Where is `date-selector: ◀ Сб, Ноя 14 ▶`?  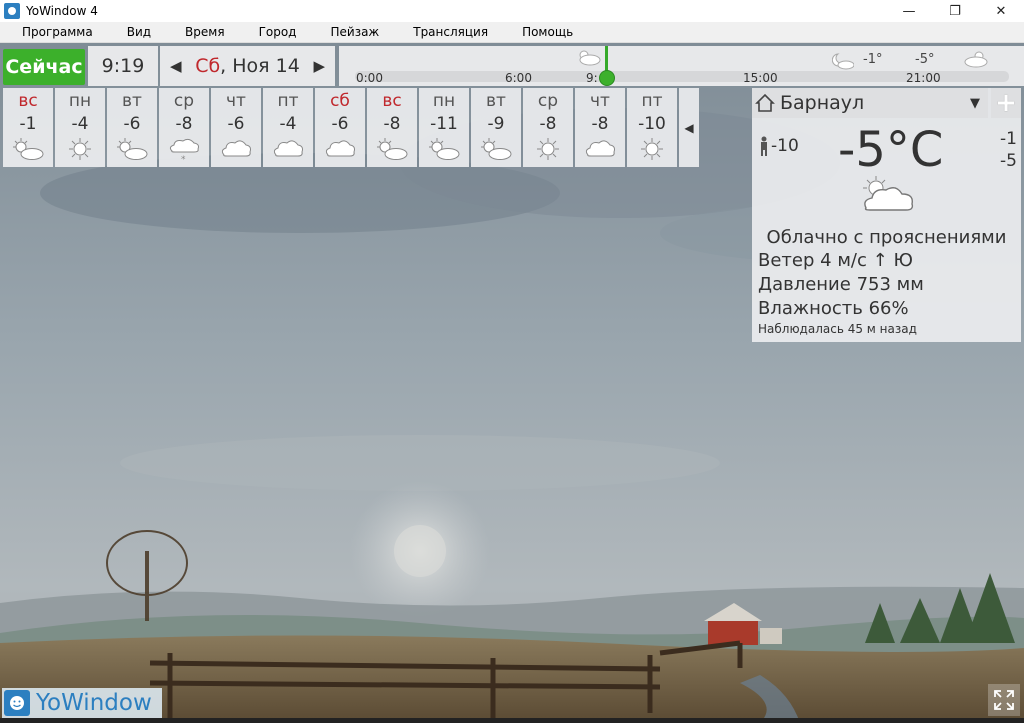 date-selector: ◀ Сб, Ноя 14 ▶ is located at coordinates (247, 66).